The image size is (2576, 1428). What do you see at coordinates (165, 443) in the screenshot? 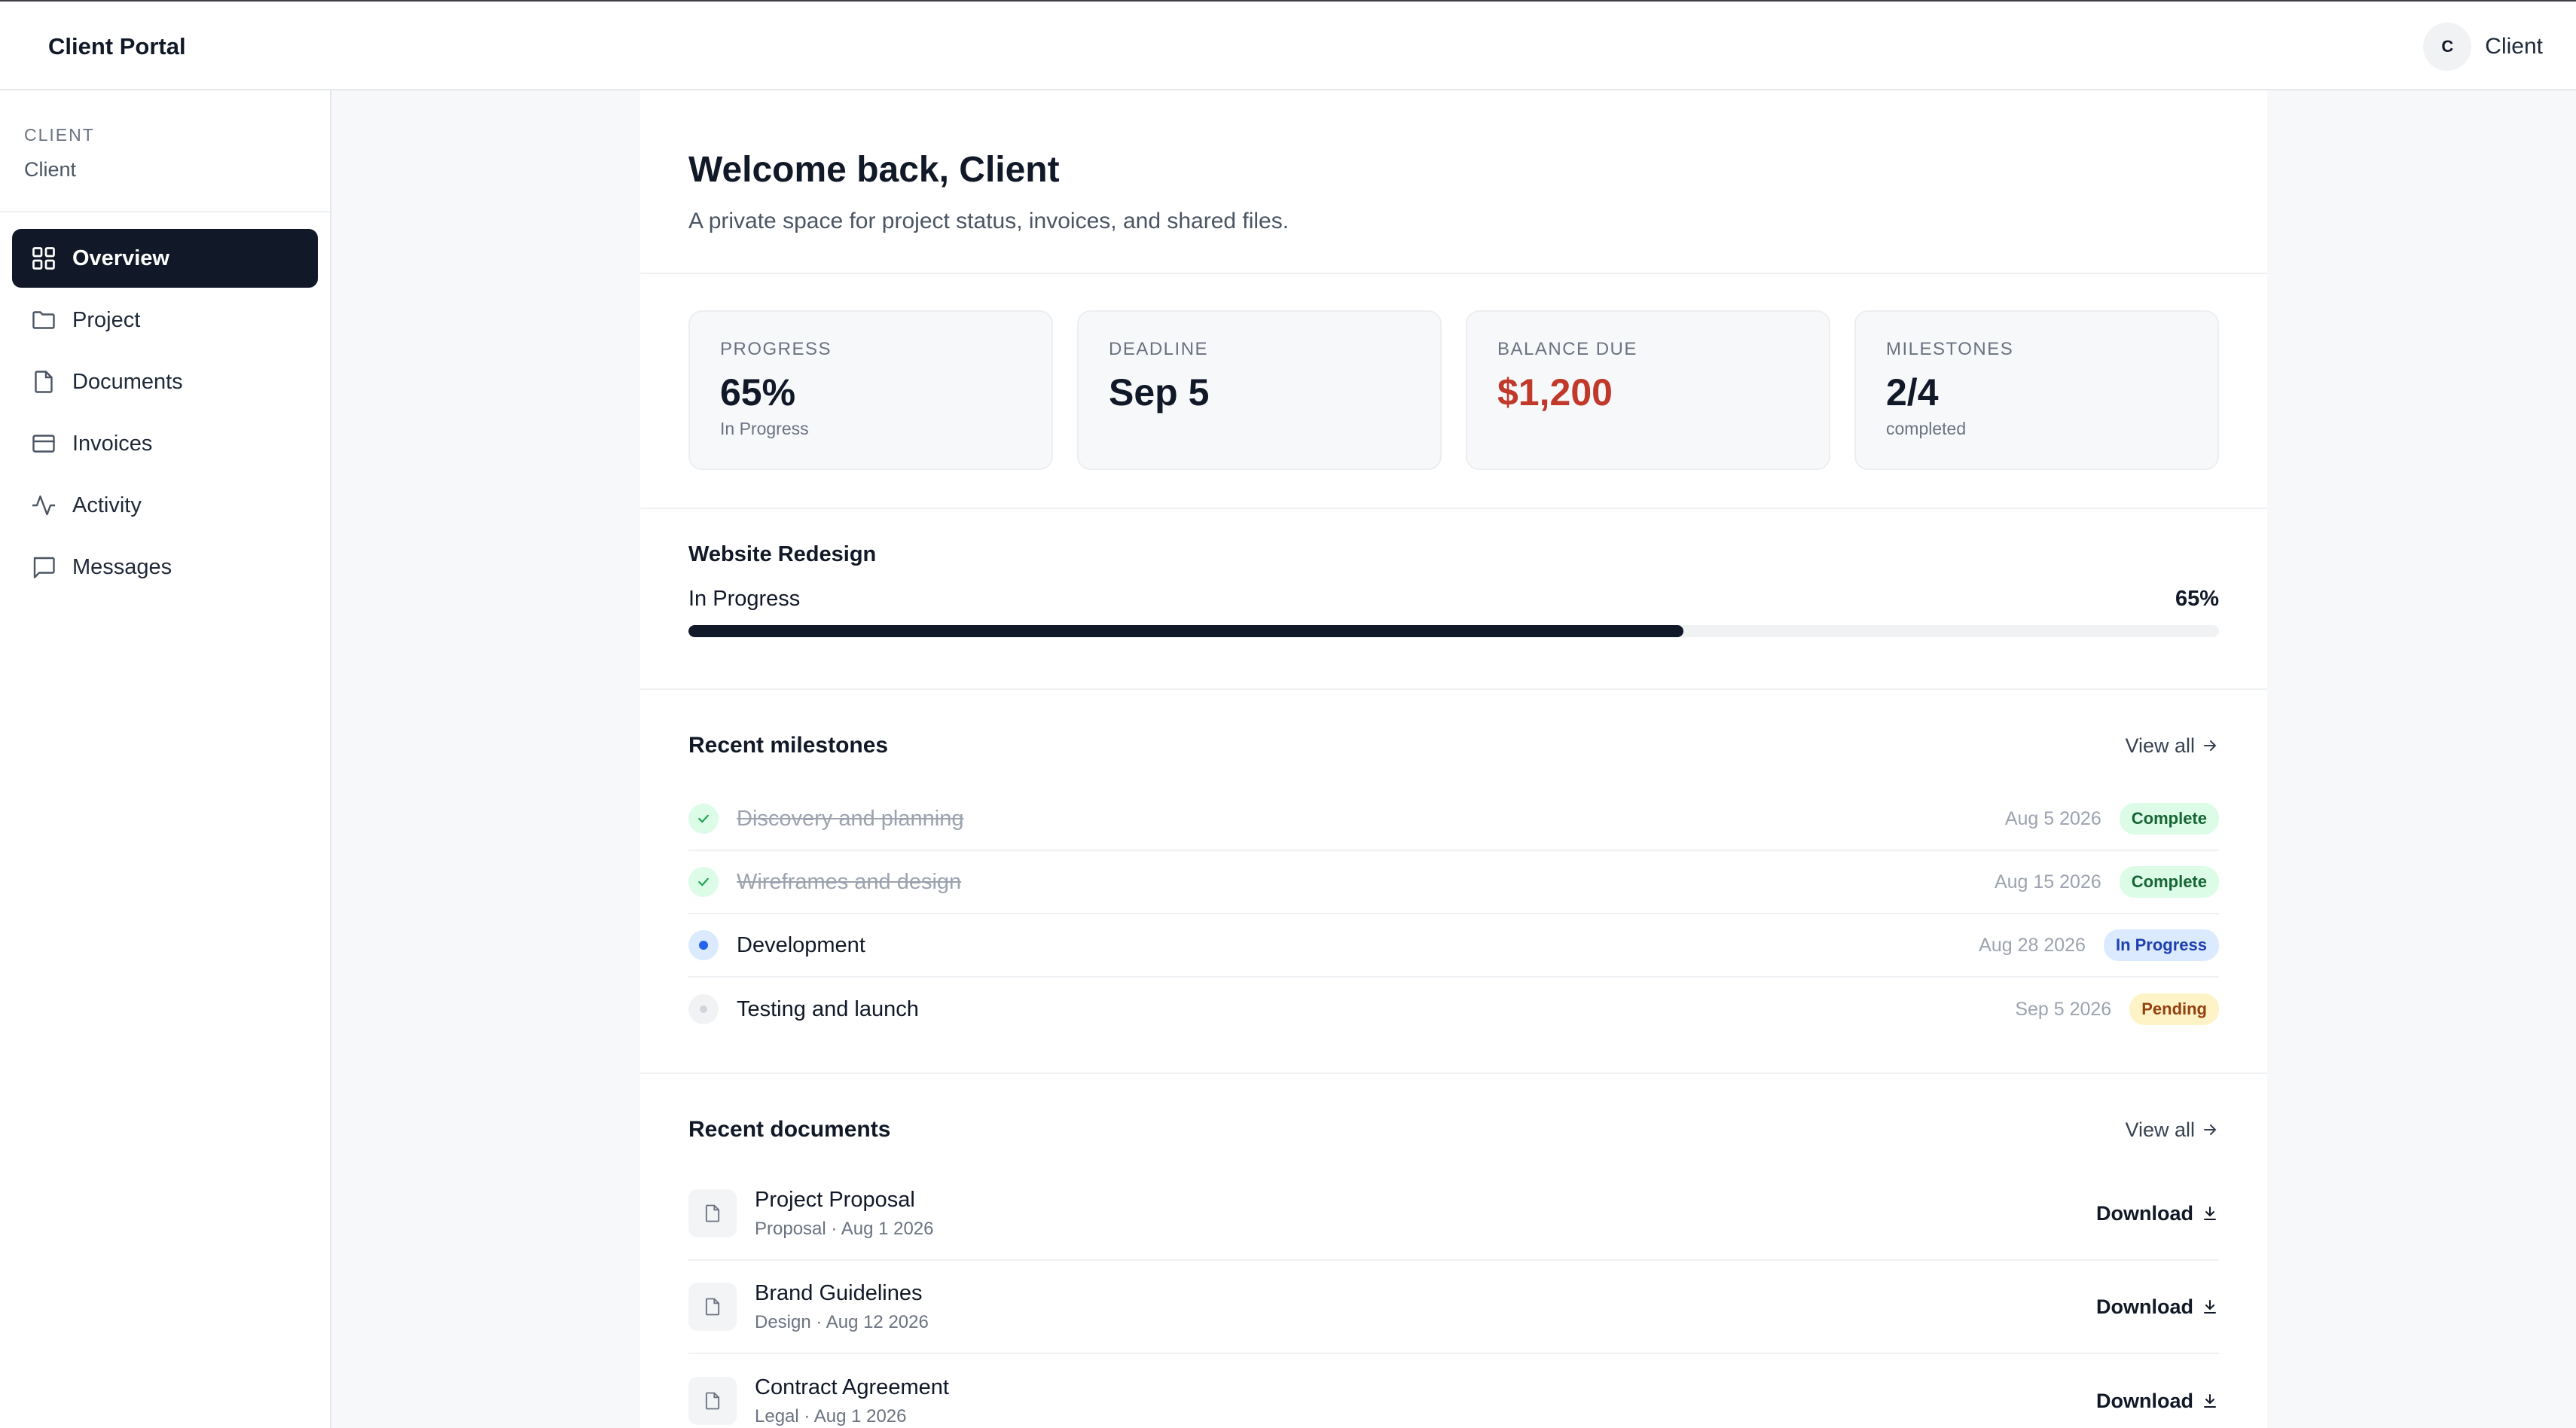
I see `sidebar-item-invoices: Invoices` at bounding box center [165, 443].